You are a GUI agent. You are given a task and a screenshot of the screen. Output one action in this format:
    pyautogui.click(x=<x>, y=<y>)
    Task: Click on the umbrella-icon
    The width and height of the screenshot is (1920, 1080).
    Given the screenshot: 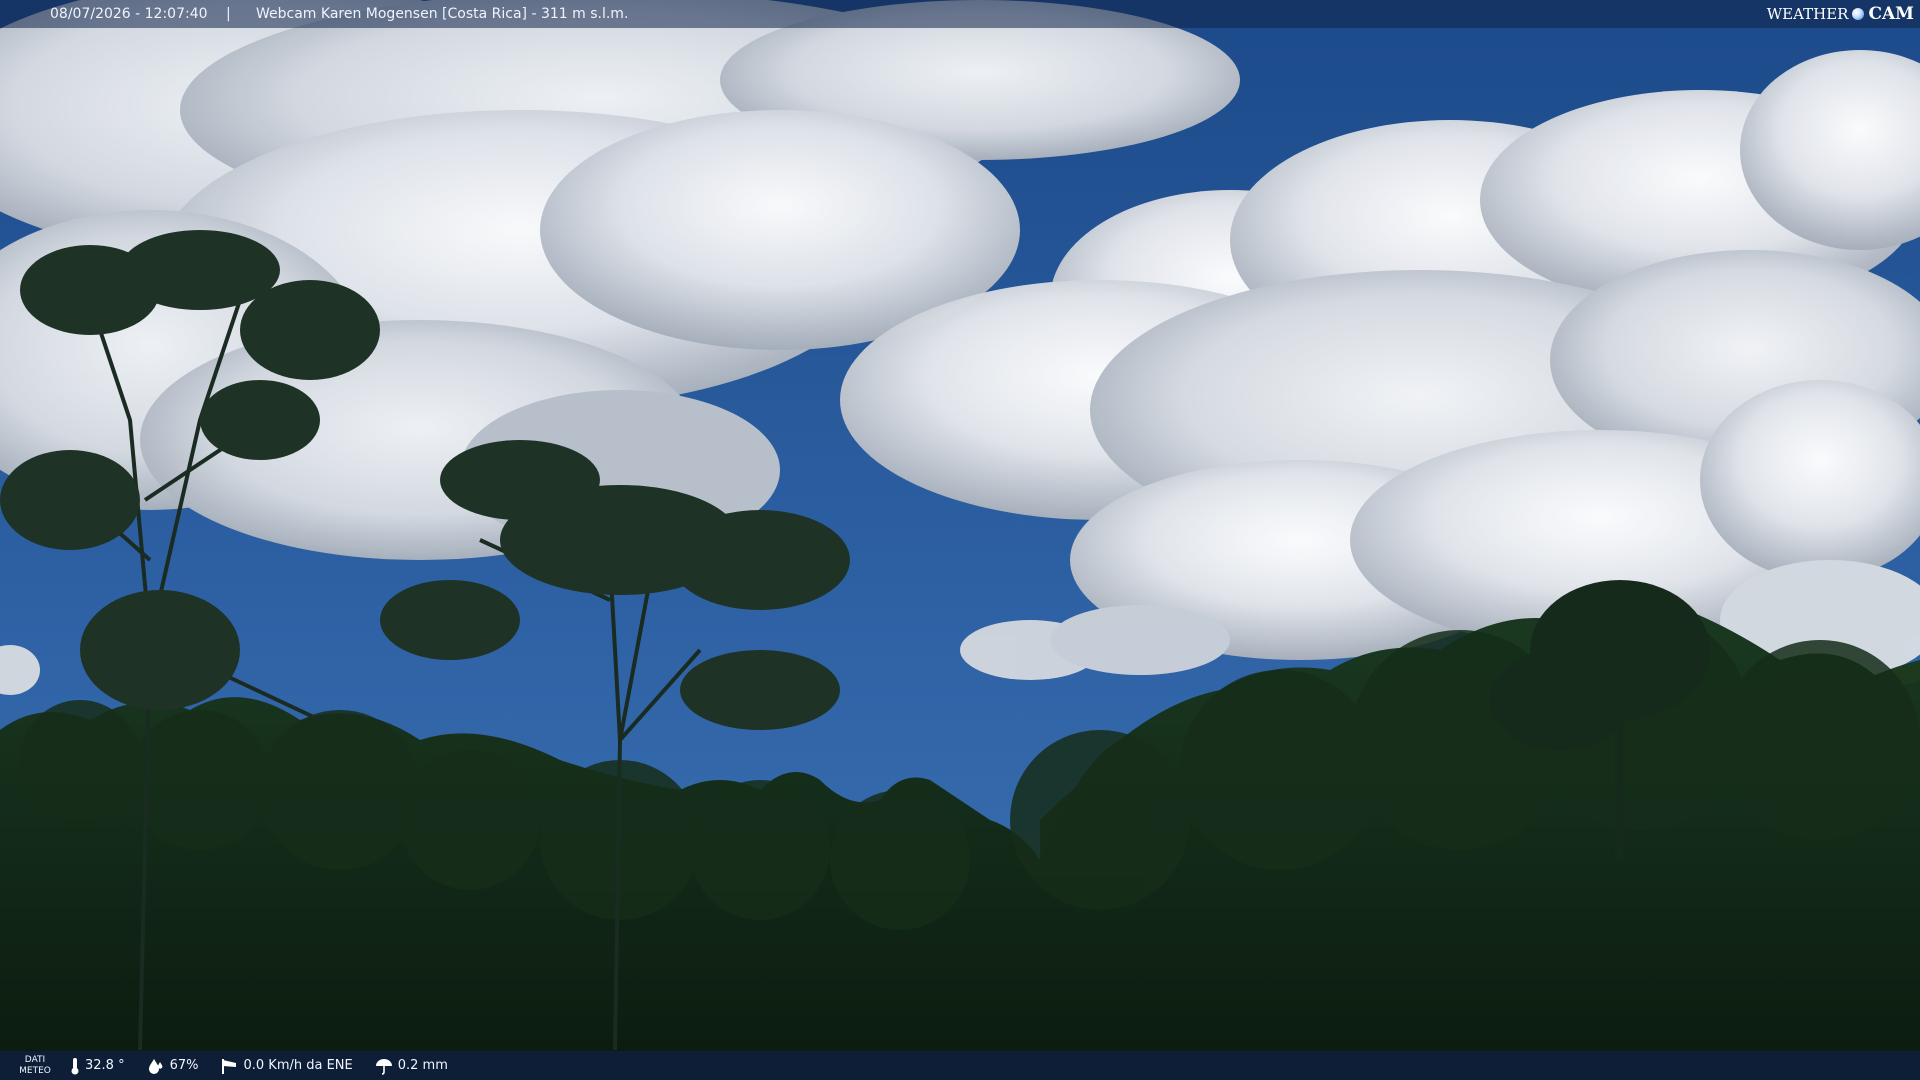 What is the action you would take?
    pyautogui.click(x=383, y=1066)
    